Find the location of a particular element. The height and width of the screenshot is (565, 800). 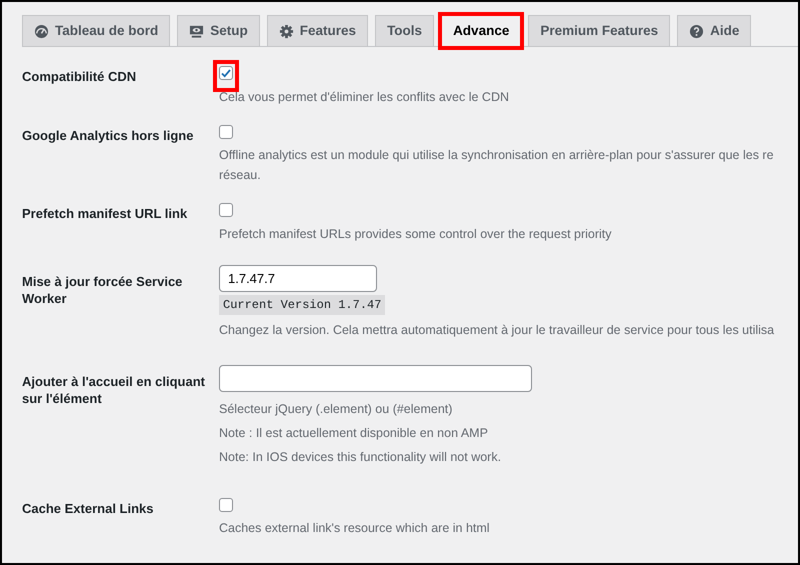

text-field: 1.7.47.7 is located at coordinates (298, 278).